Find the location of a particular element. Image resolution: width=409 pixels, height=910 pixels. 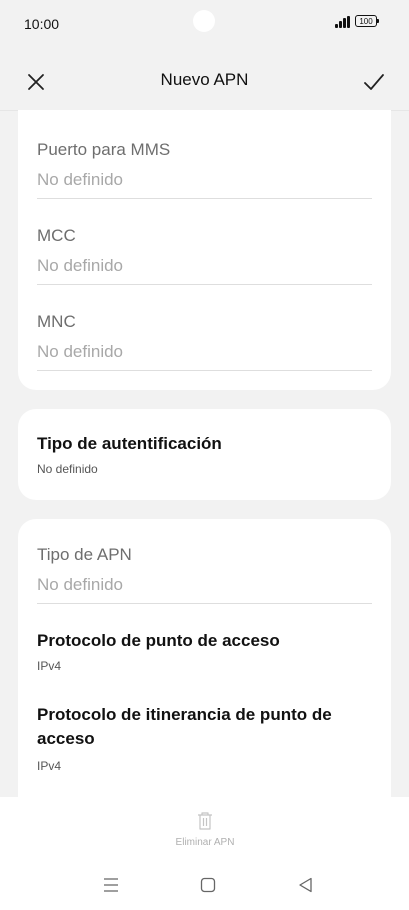

trash-icon is located at coordinates (205, 821).